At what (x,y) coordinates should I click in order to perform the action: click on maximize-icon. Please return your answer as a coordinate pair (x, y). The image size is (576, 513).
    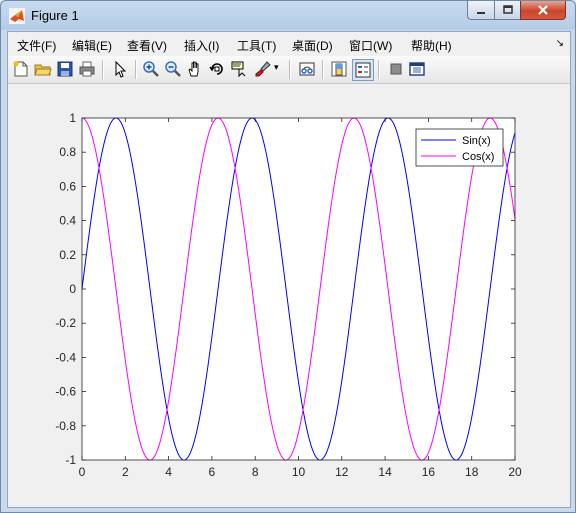
    Looking at the image, I should click on (507, 9).